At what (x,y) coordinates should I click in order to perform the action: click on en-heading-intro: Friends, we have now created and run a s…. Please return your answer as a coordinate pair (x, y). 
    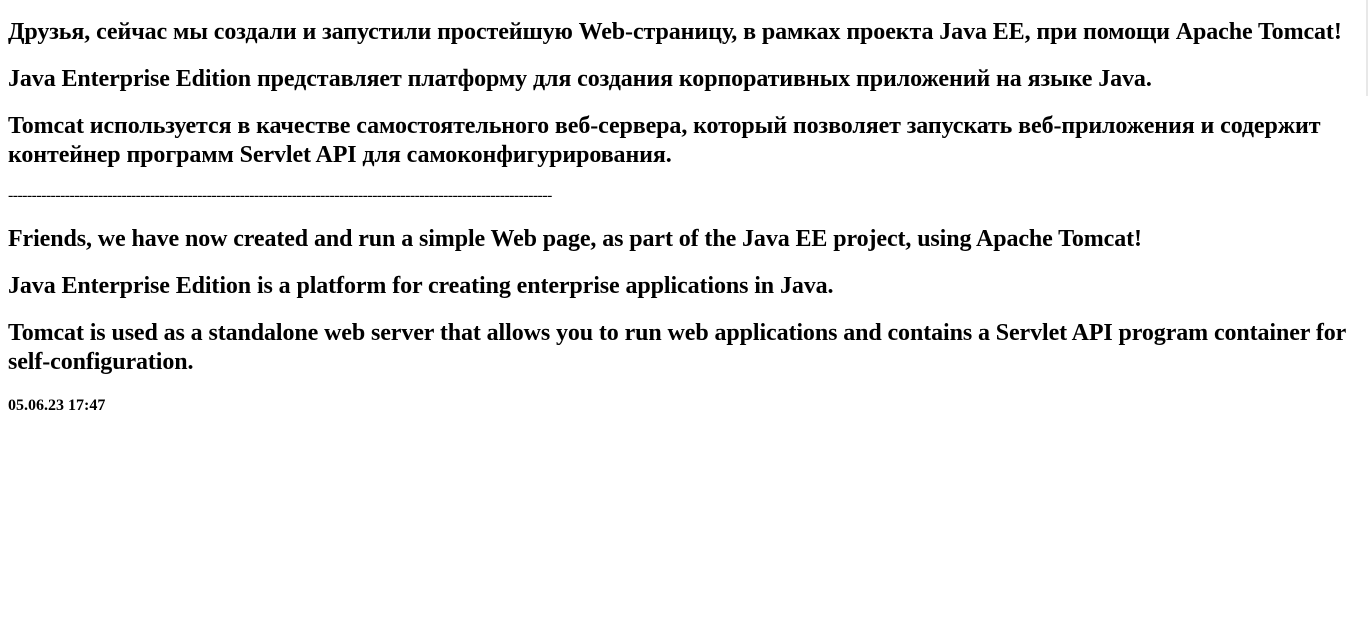
    Looking at the image, I should click on (575, 239).